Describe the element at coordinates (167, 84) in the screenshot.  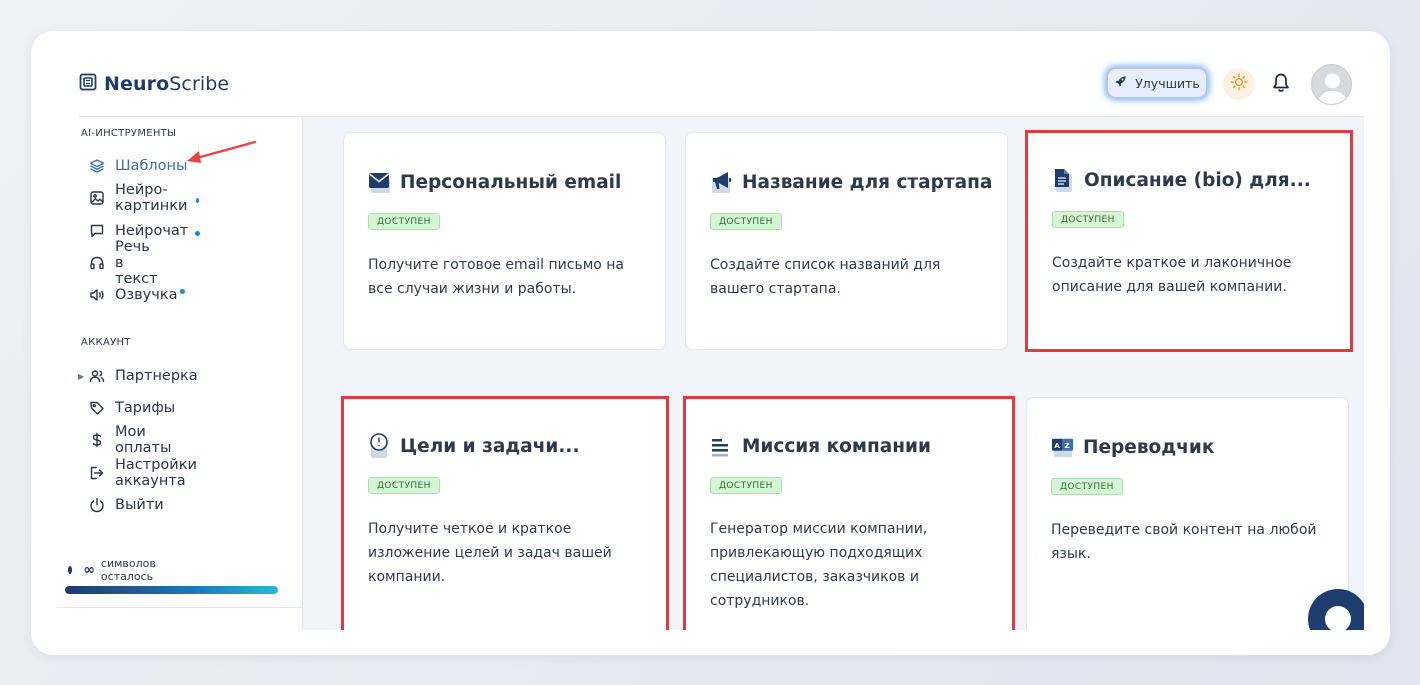
I see `logo-text: NeuroScribe` at that location.